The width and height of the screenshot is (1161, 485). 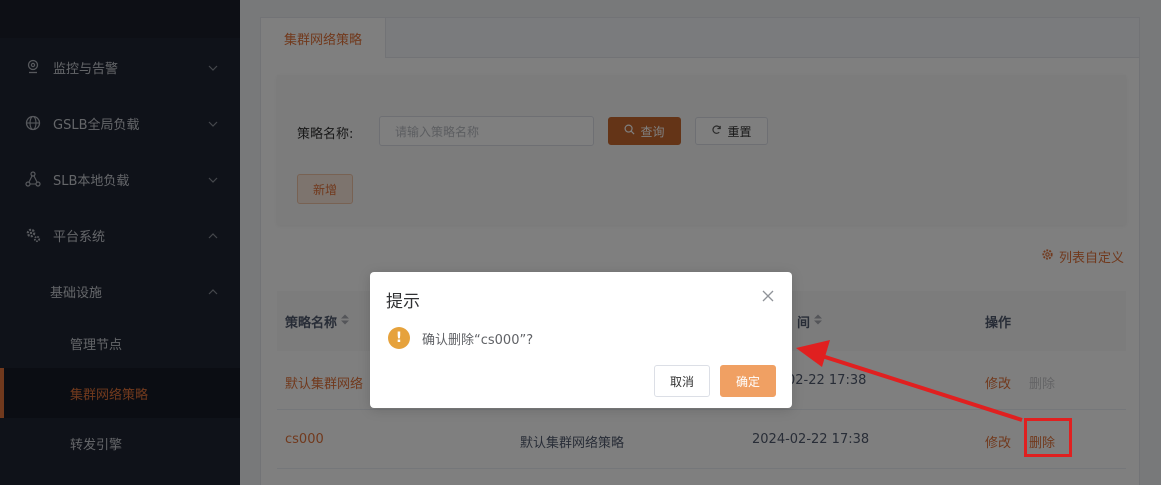 What do you see at coordinates (768, 296) in the screenshot?
I see `close-icon` at bounding box center [768, 296].